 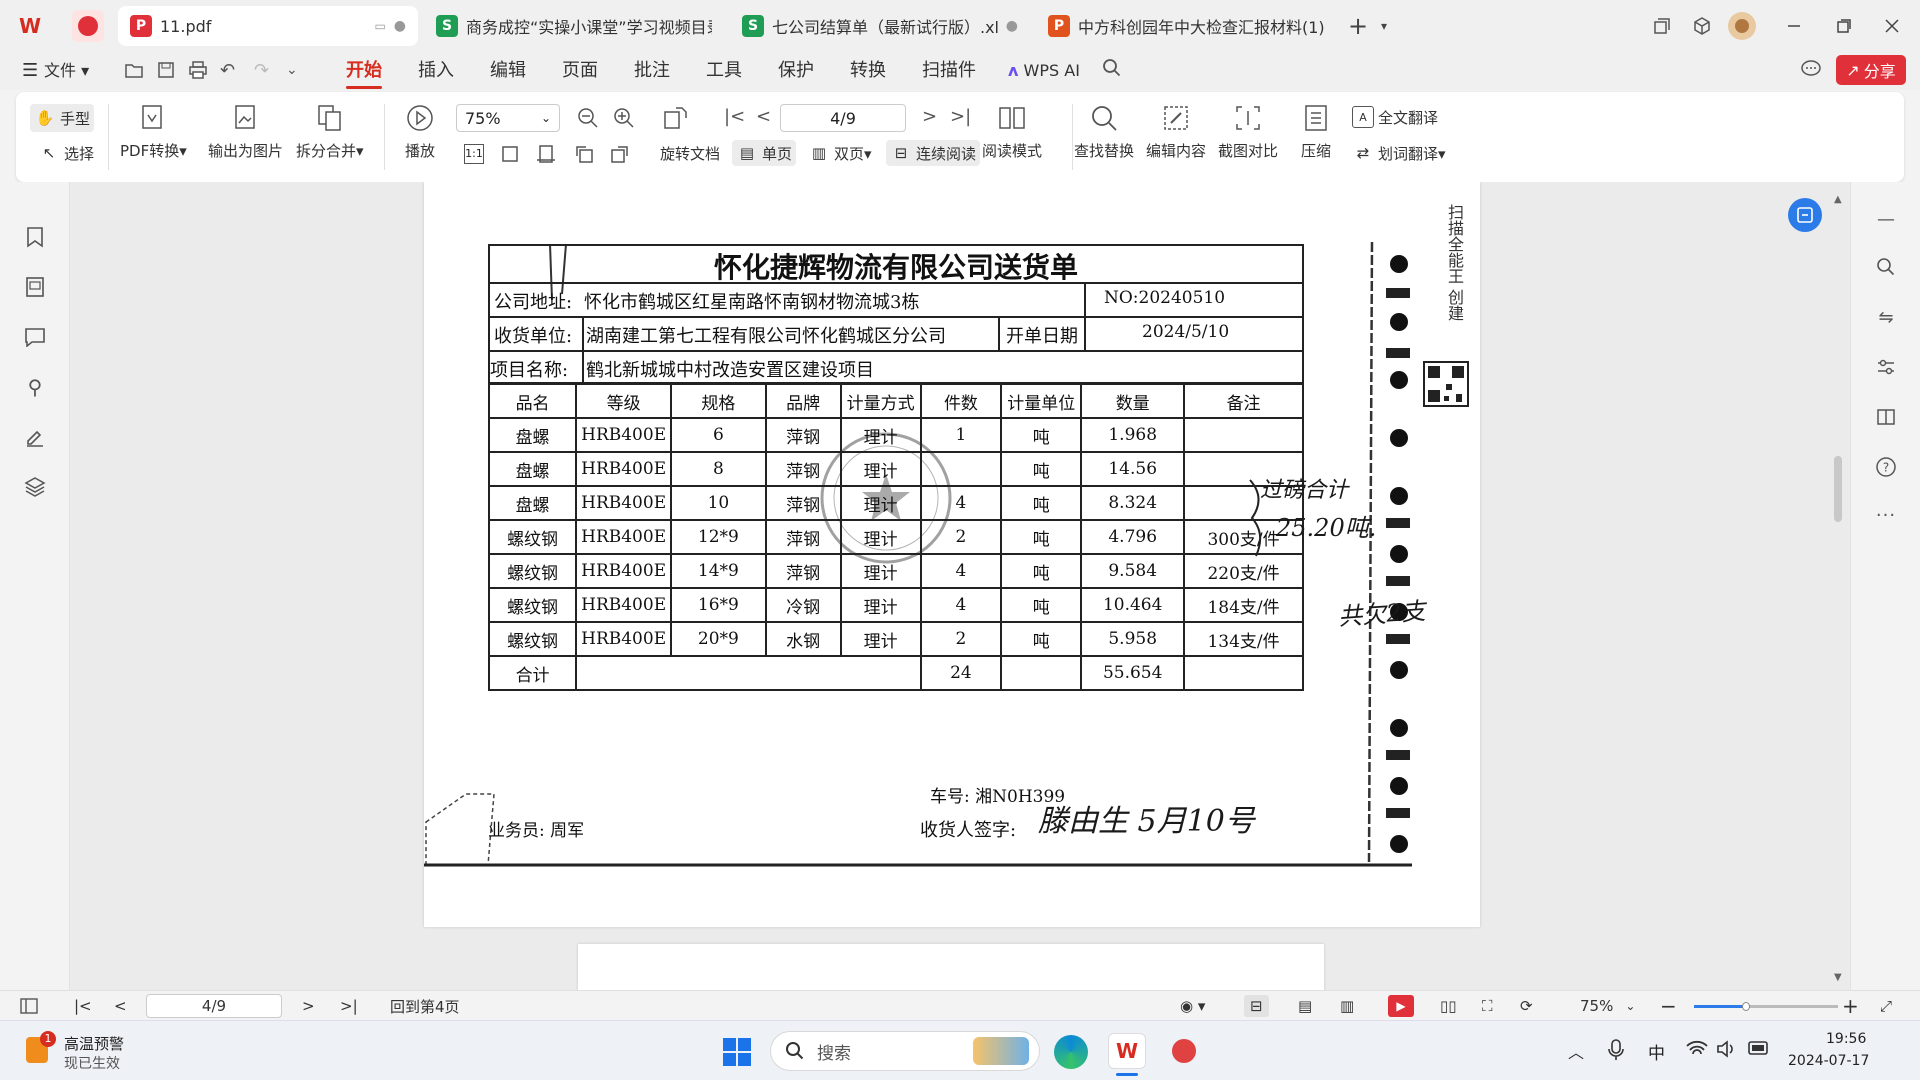 I want to click on undo-icon: ↶, so click(x=227, y=70).